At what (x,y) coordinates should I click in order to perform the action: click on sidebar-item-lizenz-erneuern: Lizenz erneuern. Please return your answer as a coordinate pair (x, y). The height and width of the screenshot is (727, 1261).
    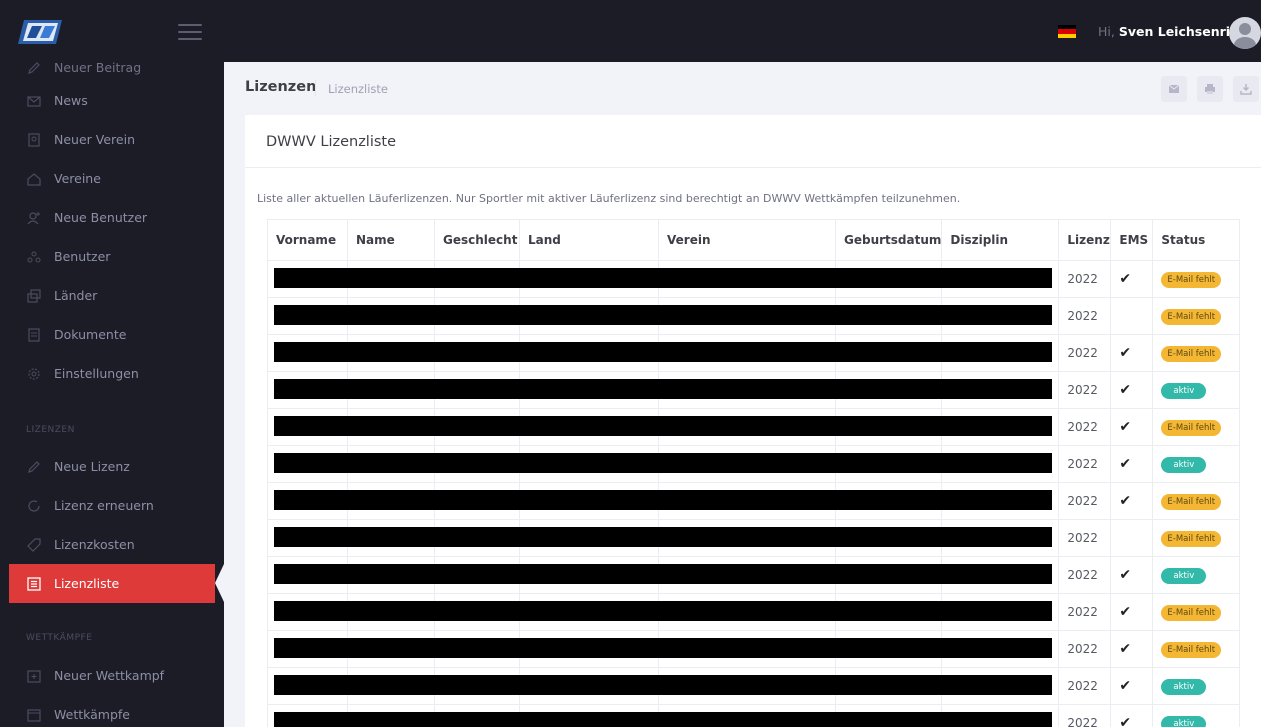
    Looking at the image, I should click on (112, 505).